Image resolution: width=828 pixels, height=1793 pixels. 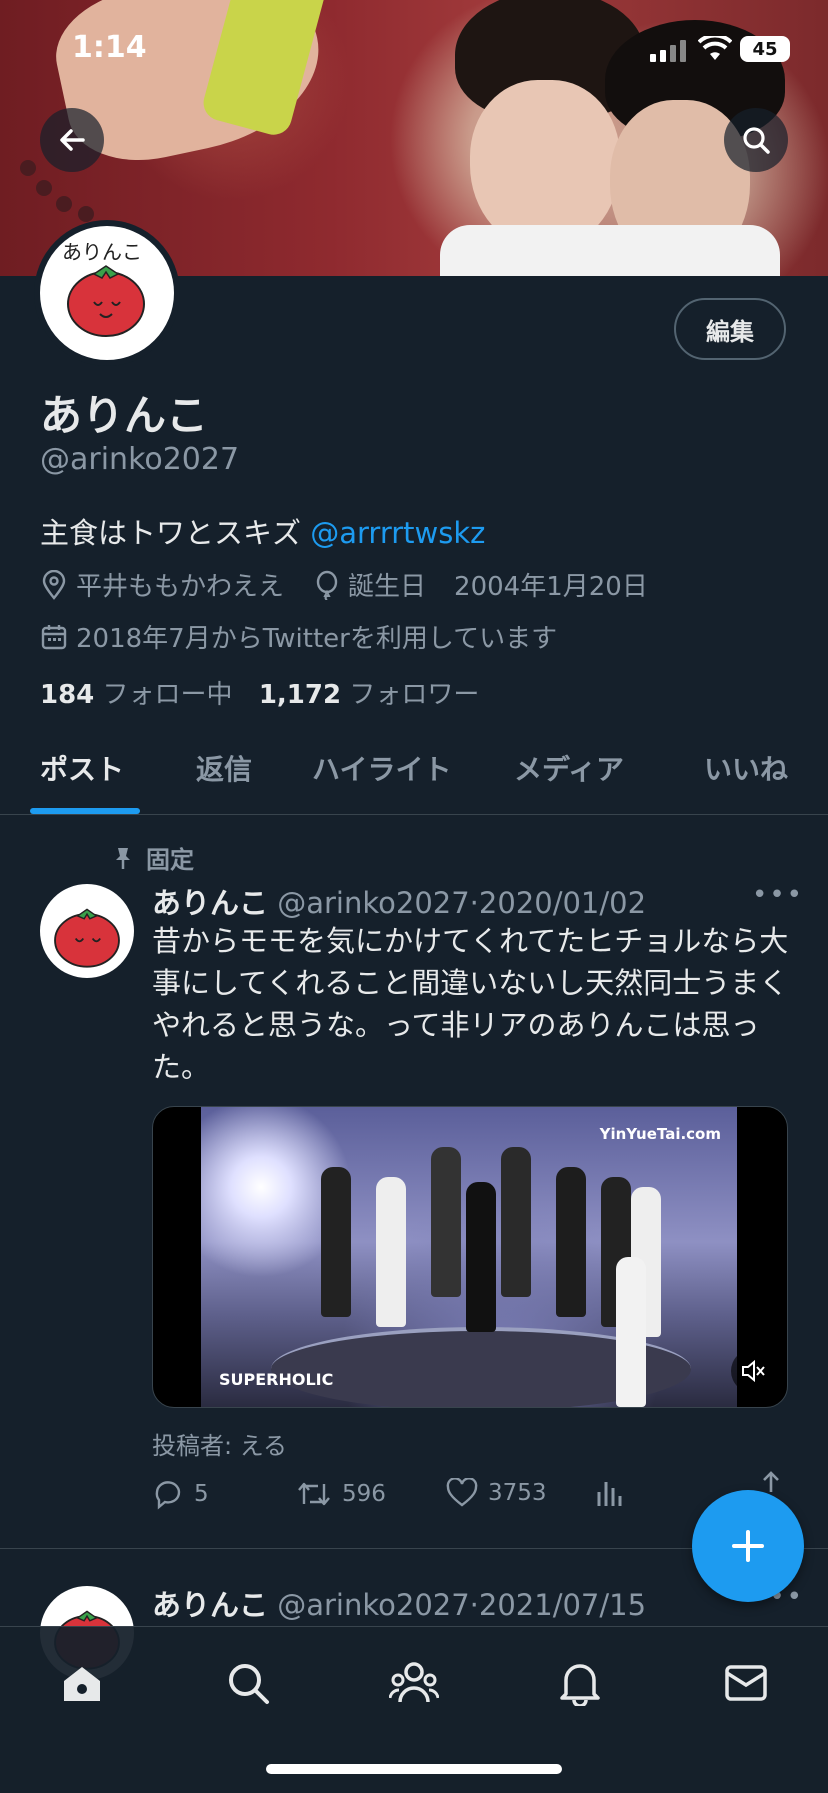 I want to click on compose-button, so click(x=748, y=1546).